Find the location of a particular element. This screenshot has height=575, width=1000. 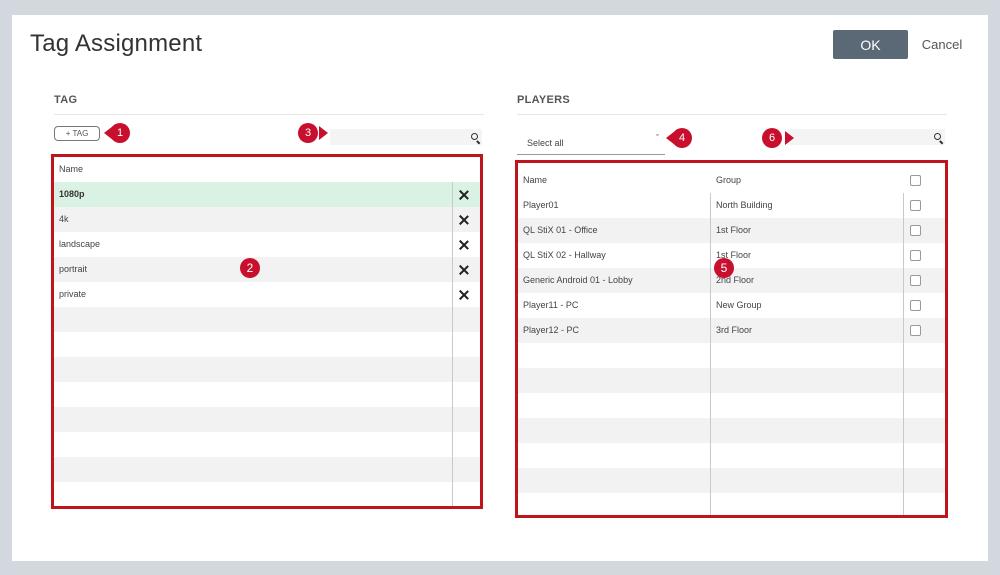

table-row: portrait is located at coordinates (267, 269).